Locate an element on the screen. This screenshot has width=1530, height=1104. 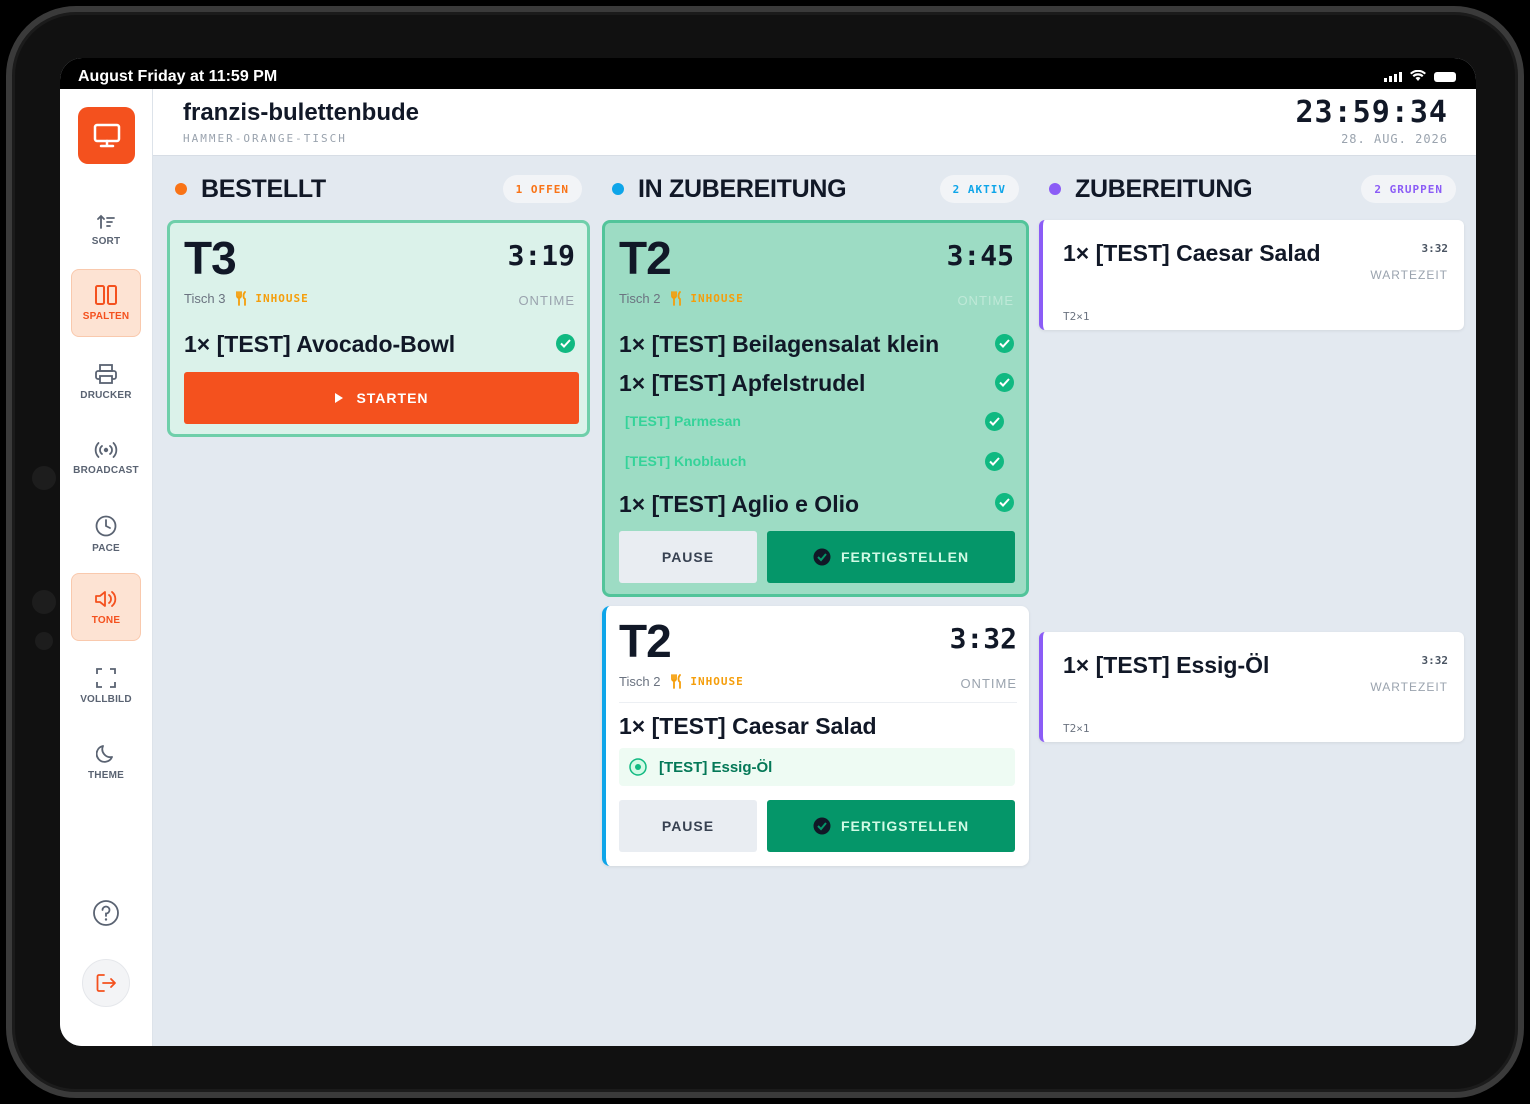
table-label: Tisch 3 is located at coordinates (205, 298).